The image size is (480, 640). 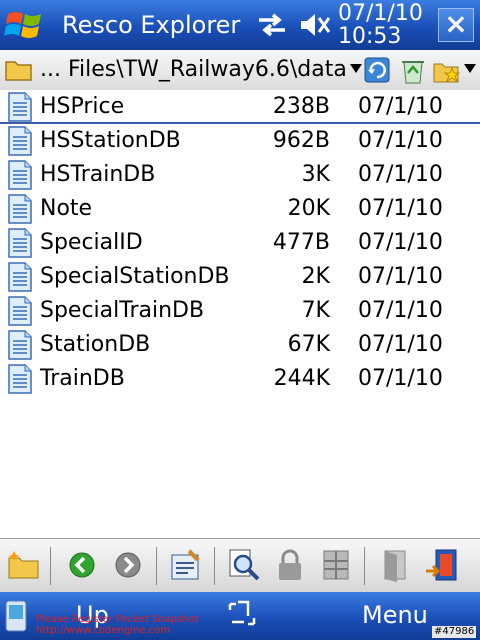 I want to click on file-name: SpecialID, so click(x=91, y=242).